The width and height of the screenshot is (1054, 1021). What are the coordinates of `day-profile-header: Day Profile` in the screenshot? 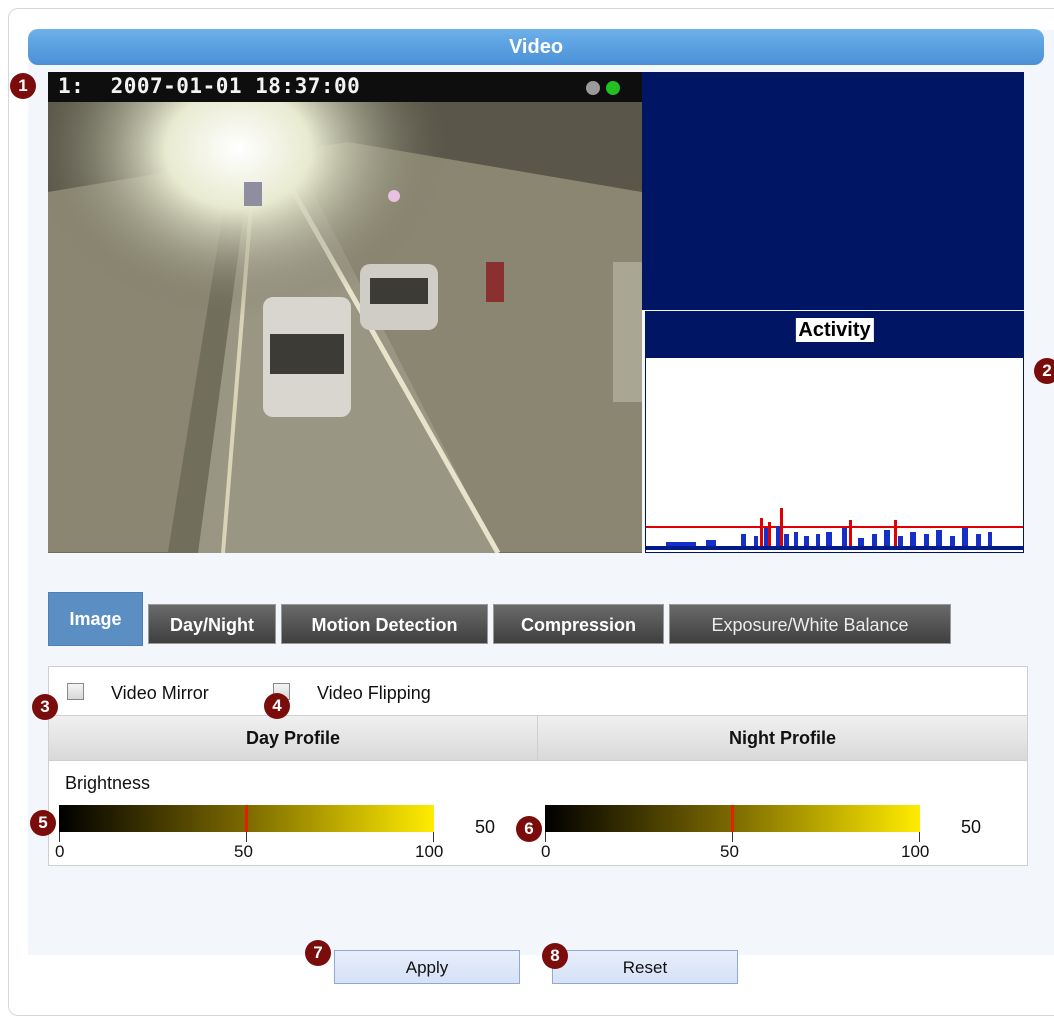 It's located at (293, 738).